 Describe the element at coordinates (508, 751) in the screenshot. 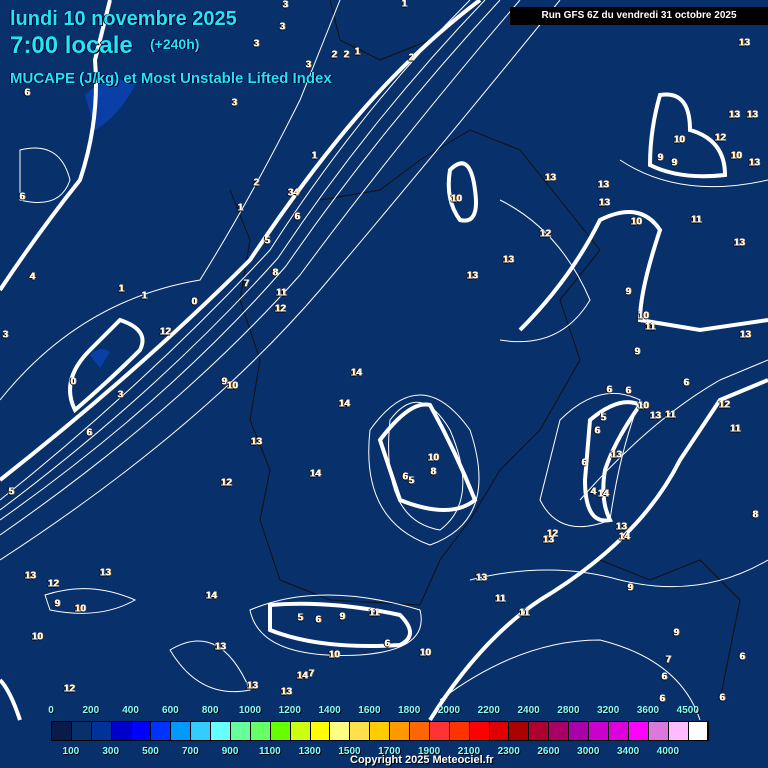

I see `legend-tick-bottom: 2300` at that location.